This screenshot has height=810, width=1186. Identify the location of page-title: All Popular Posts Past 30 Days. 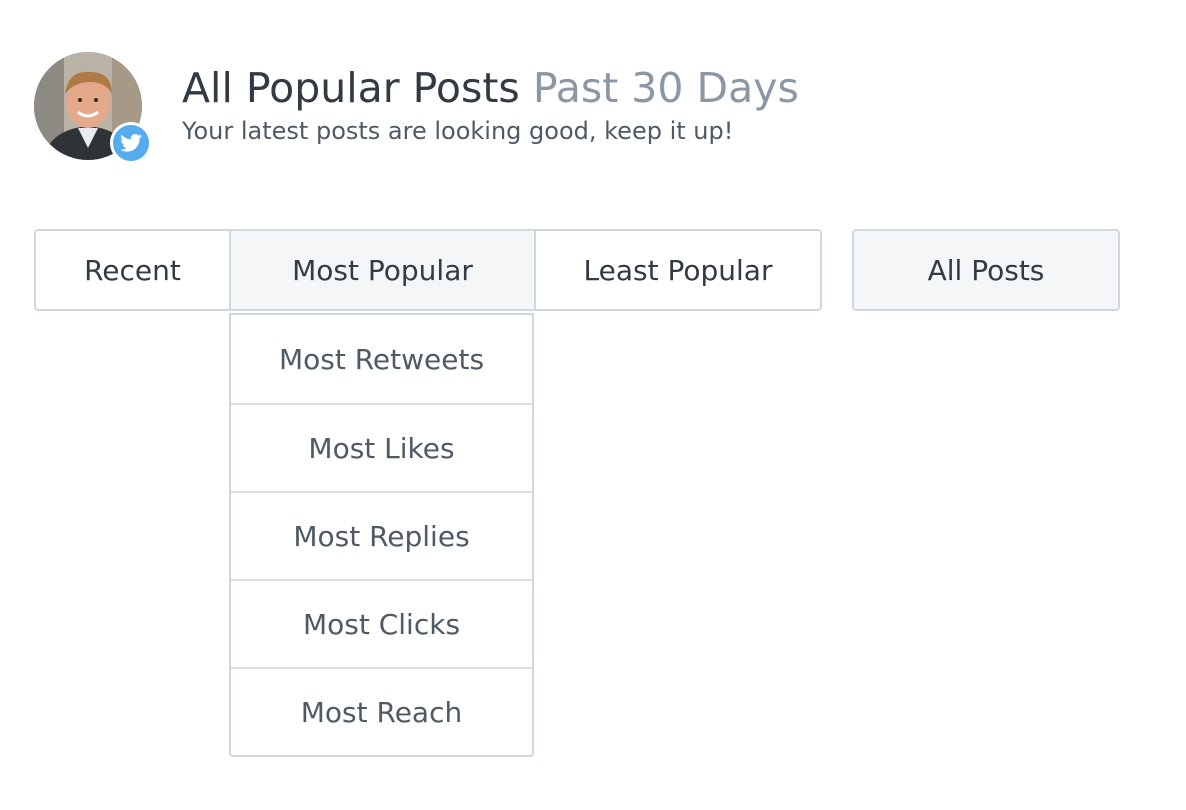
(490, 88).